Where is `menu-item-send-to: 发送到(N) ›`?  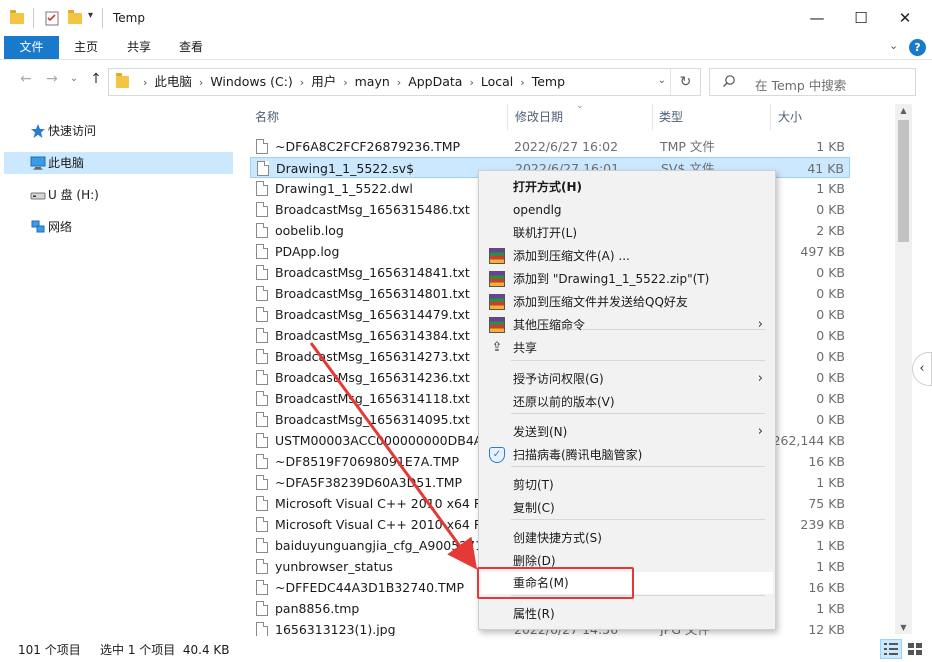 menu-item-send-to: 发送到(N) › is located at coordinates (627, 432).